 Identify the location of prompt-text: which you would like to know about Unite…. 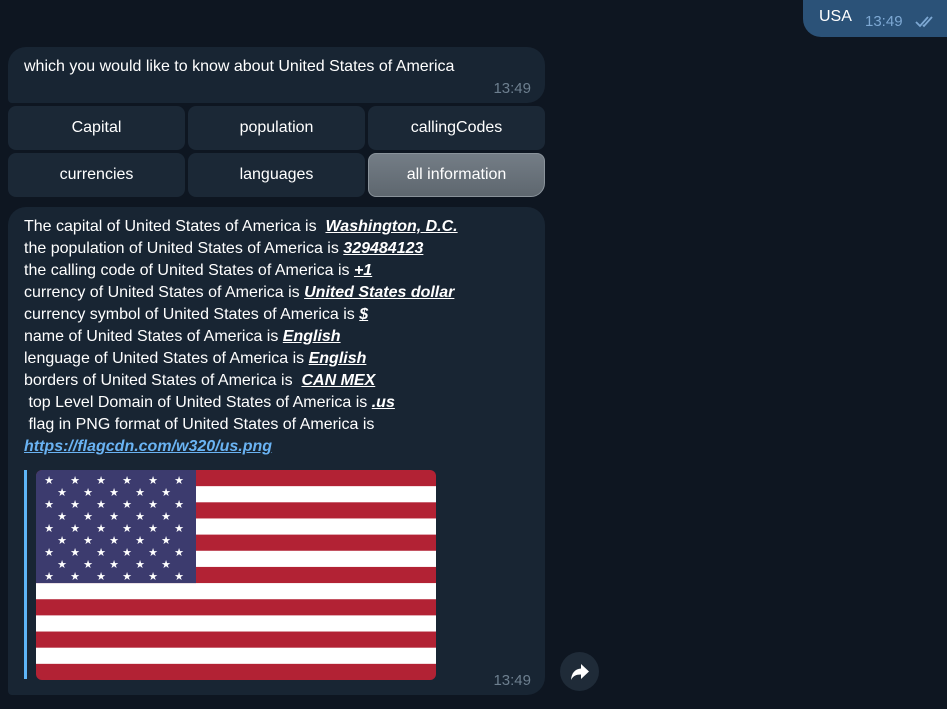
(239, 66).